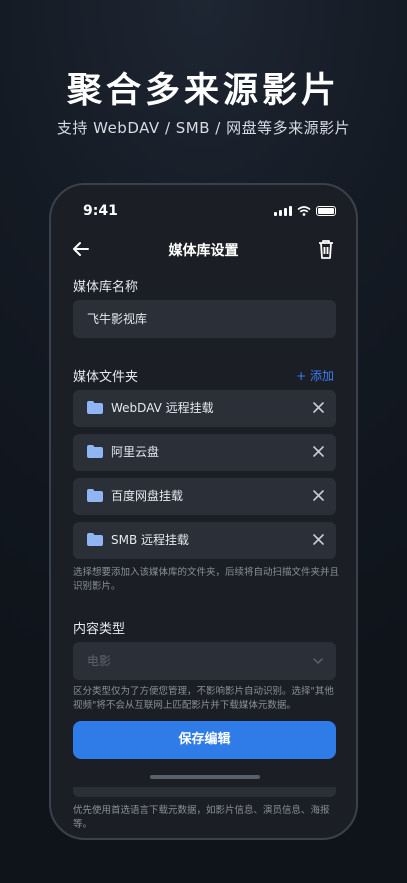 The image size is (407, 883). I want to click on nav-bar: 媒体库设置, so click(203, 250).